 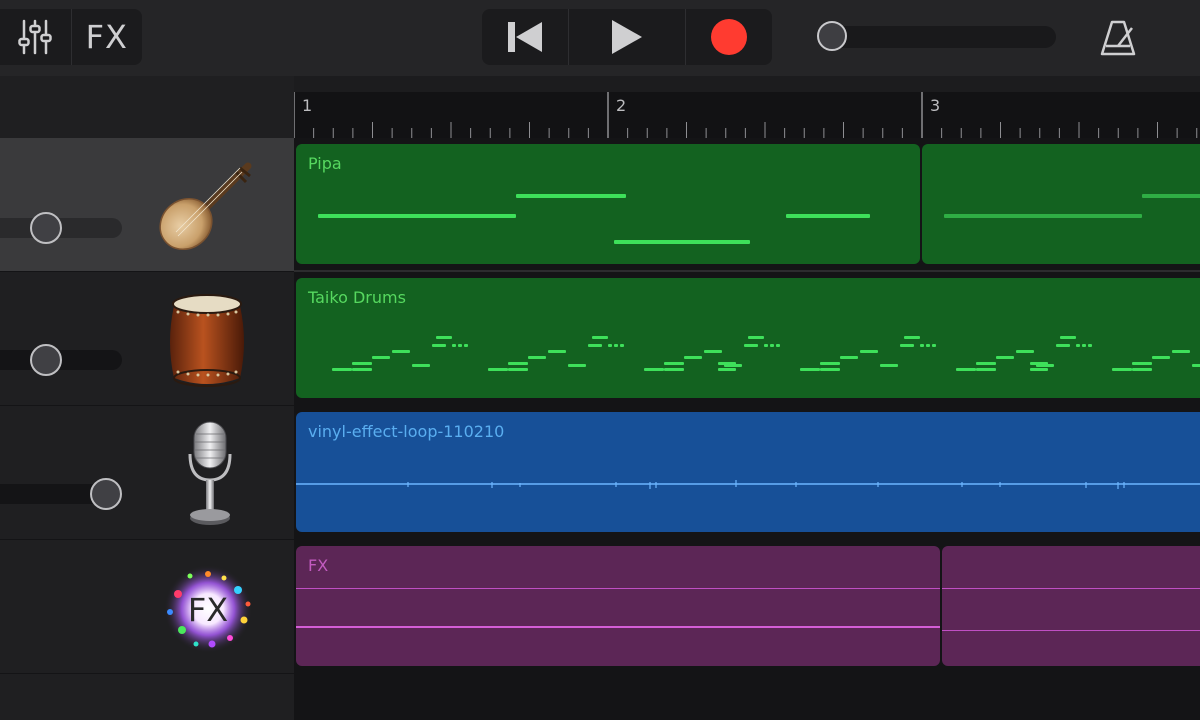 I want to click on record-button, so click(x=728, y=37).